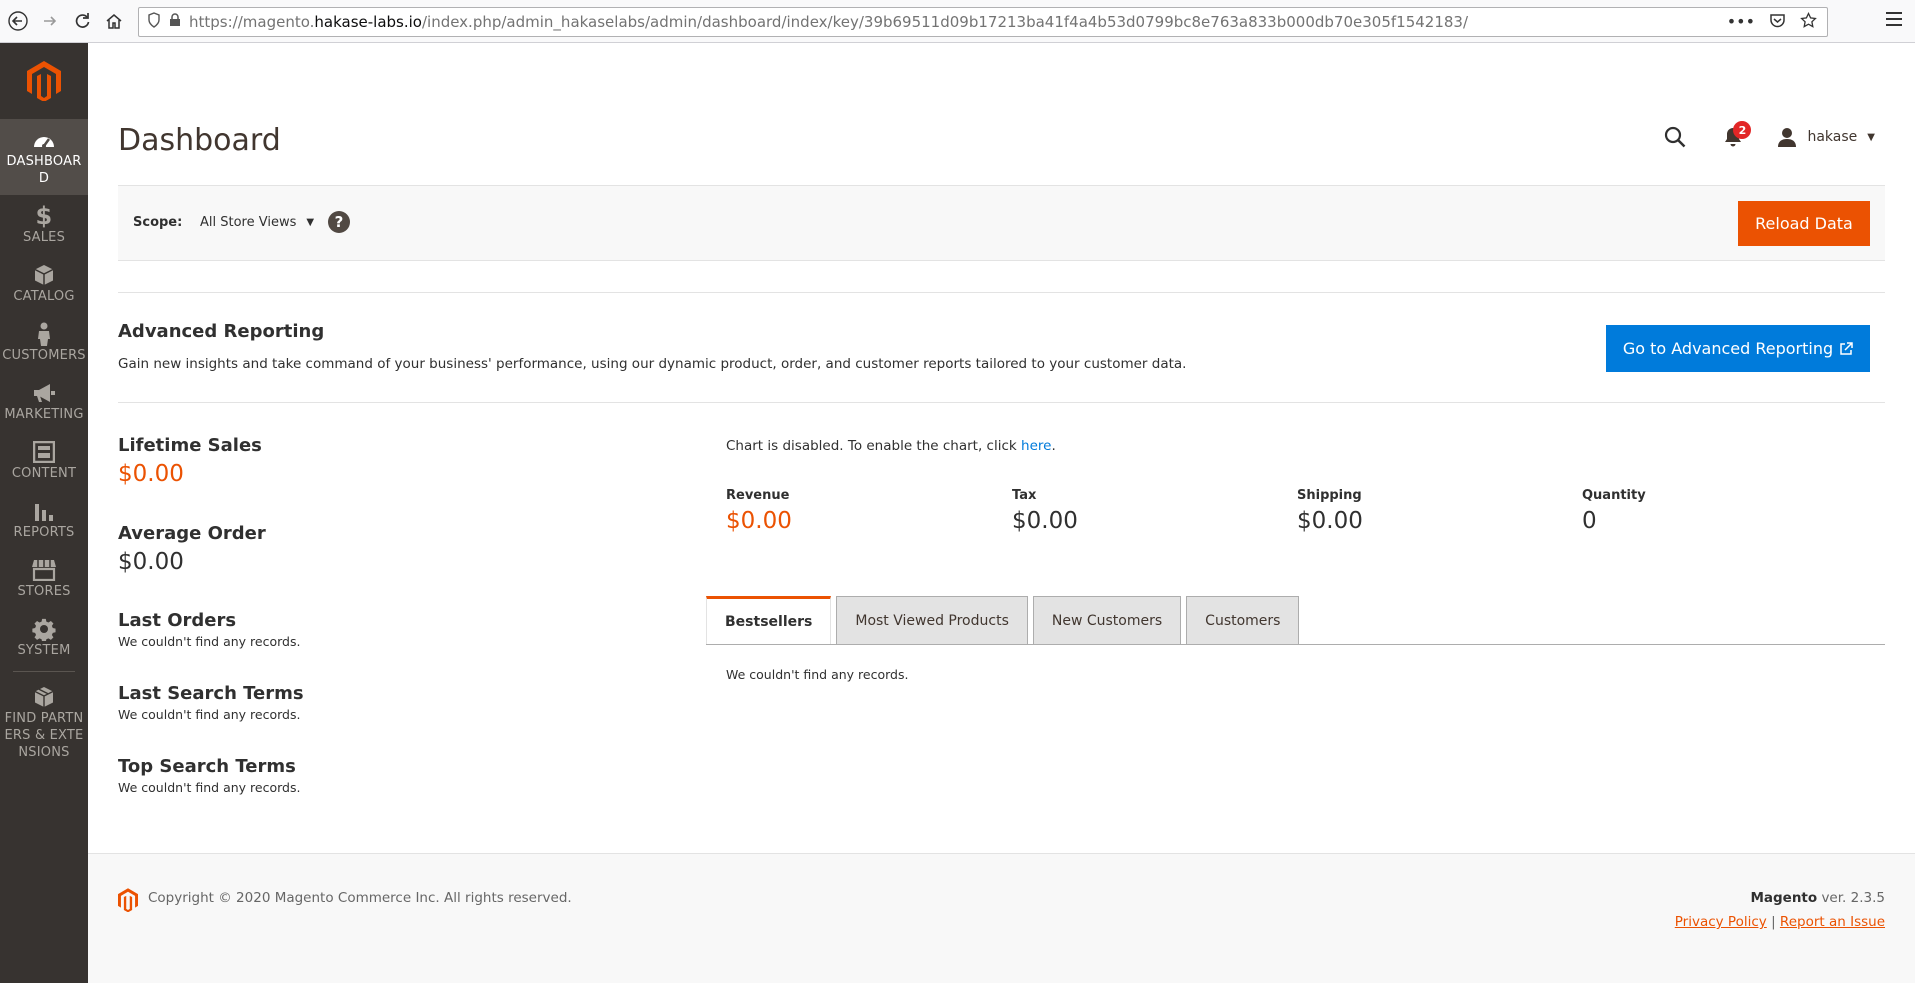 Image resolution: width=1915 pixels, height=983 pixels. Describe the element at coordinates (44, 570) in the screenshot. I see `storefront-icon` at that location.